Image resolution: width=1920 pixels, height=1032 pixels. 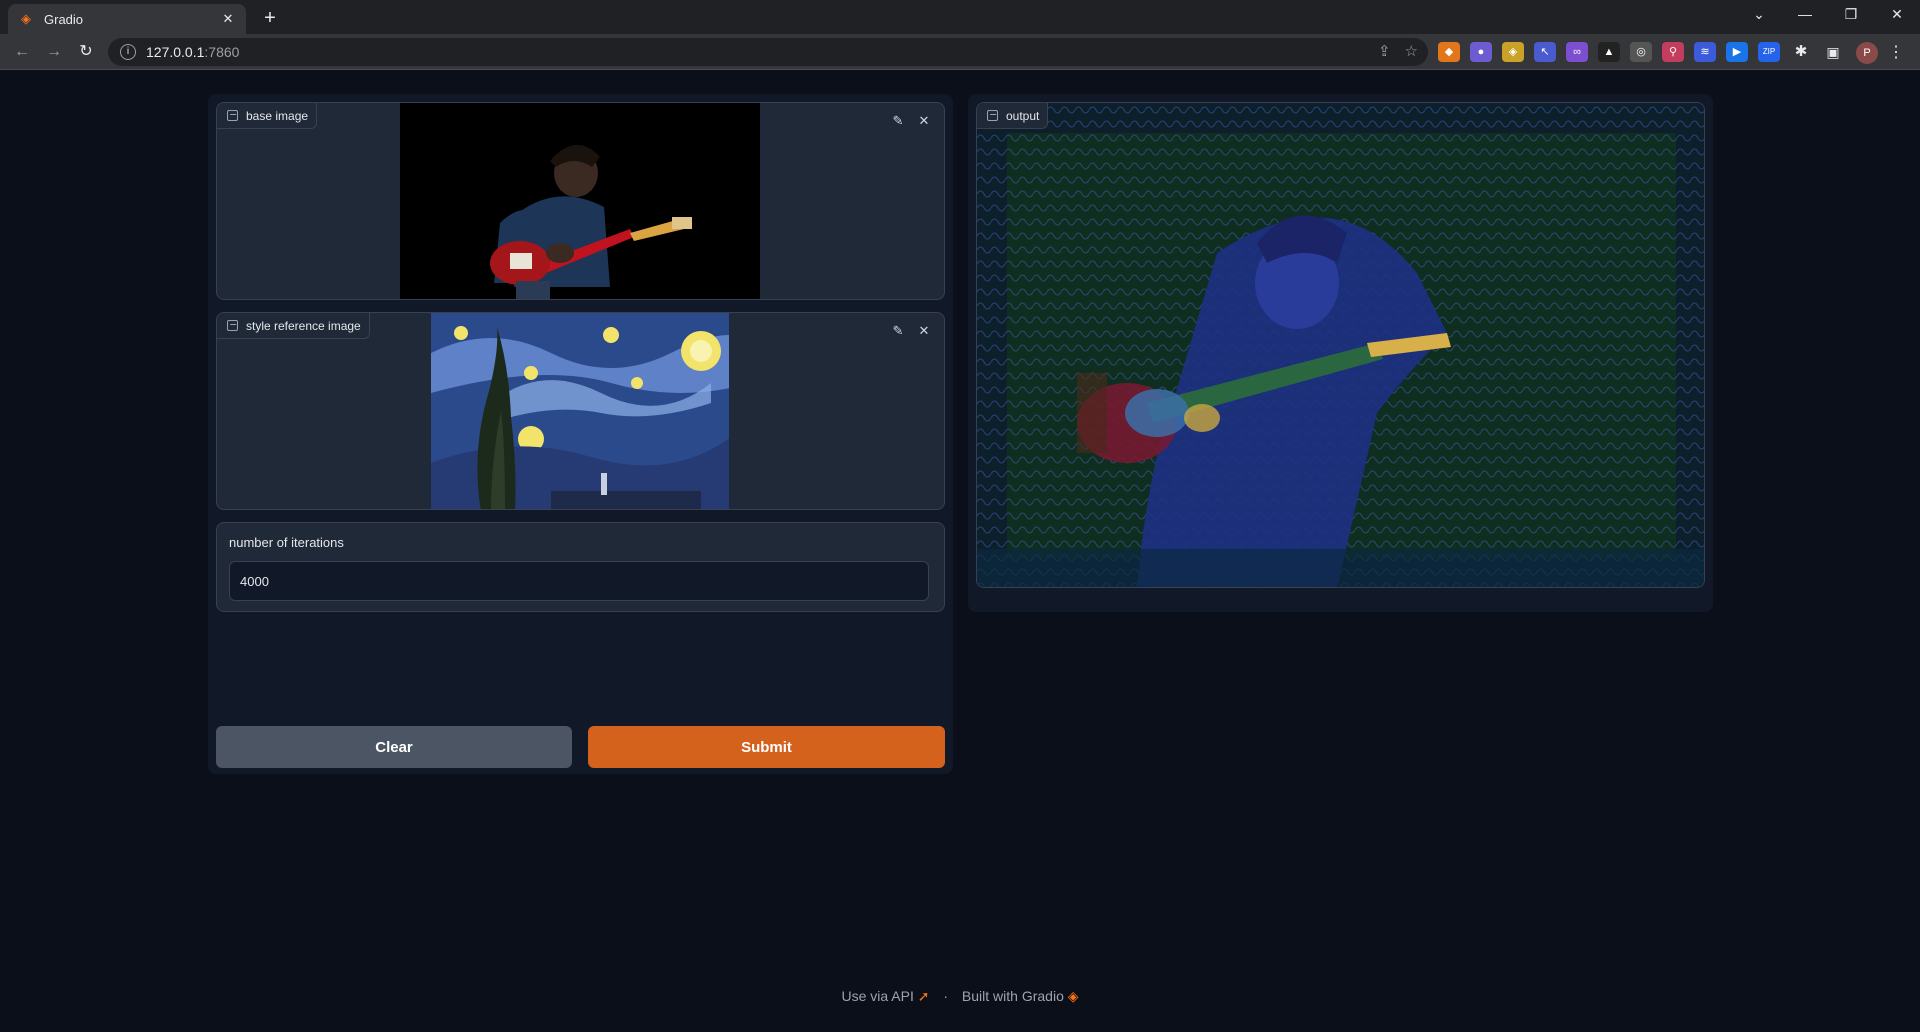 I want to click on iterations-label: number of iterations, so click(x=286, y=542).